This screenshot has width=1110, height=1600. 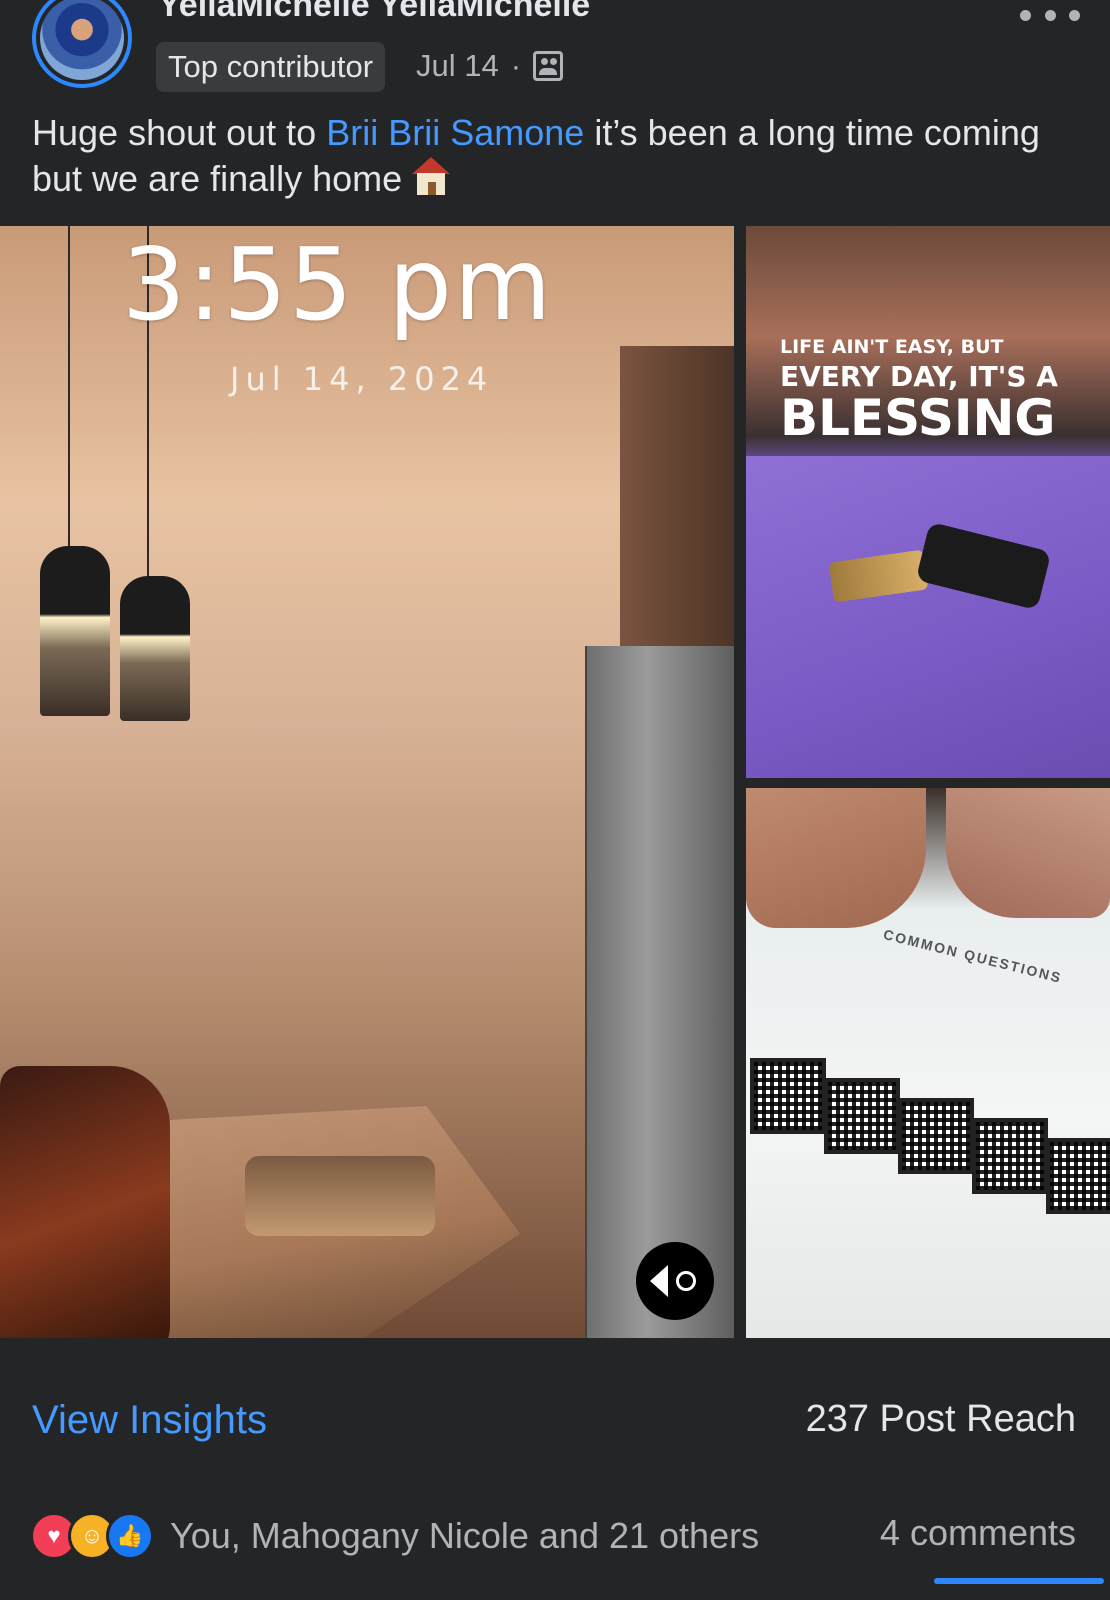 I want to click on more-options-icon, so click(x=1050, y=15).